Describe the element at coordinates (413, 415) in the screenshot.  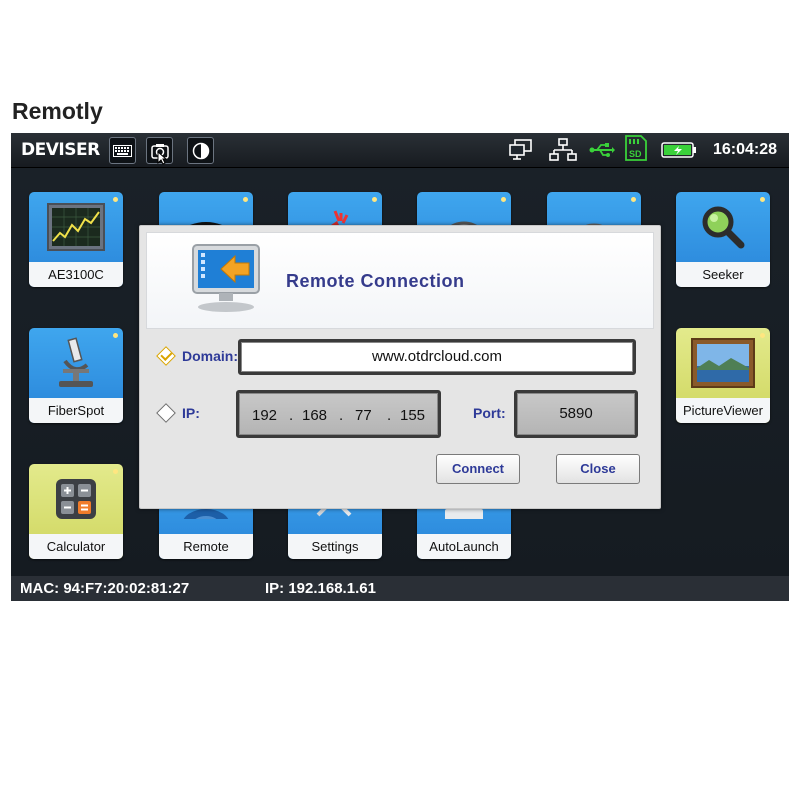
I see `ip-octet-4: 155` at that location.